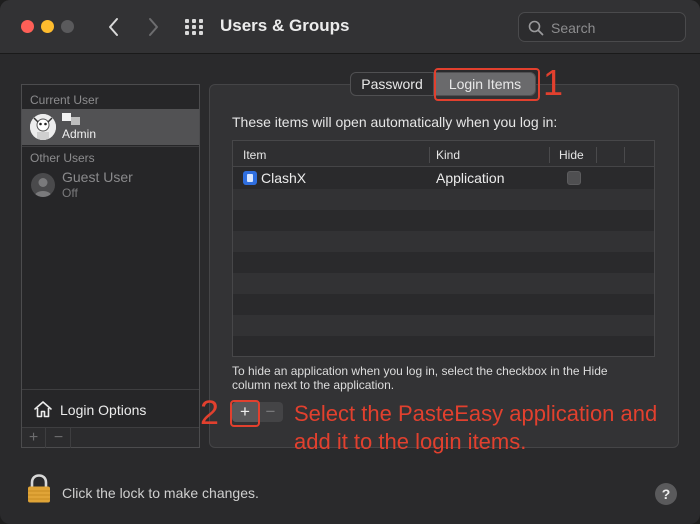 The height and width of the screenshot is (524, 700). Describe the element at coordinates (79, 134) in the screenshot. I see `current-user-role: Admin` at that location.